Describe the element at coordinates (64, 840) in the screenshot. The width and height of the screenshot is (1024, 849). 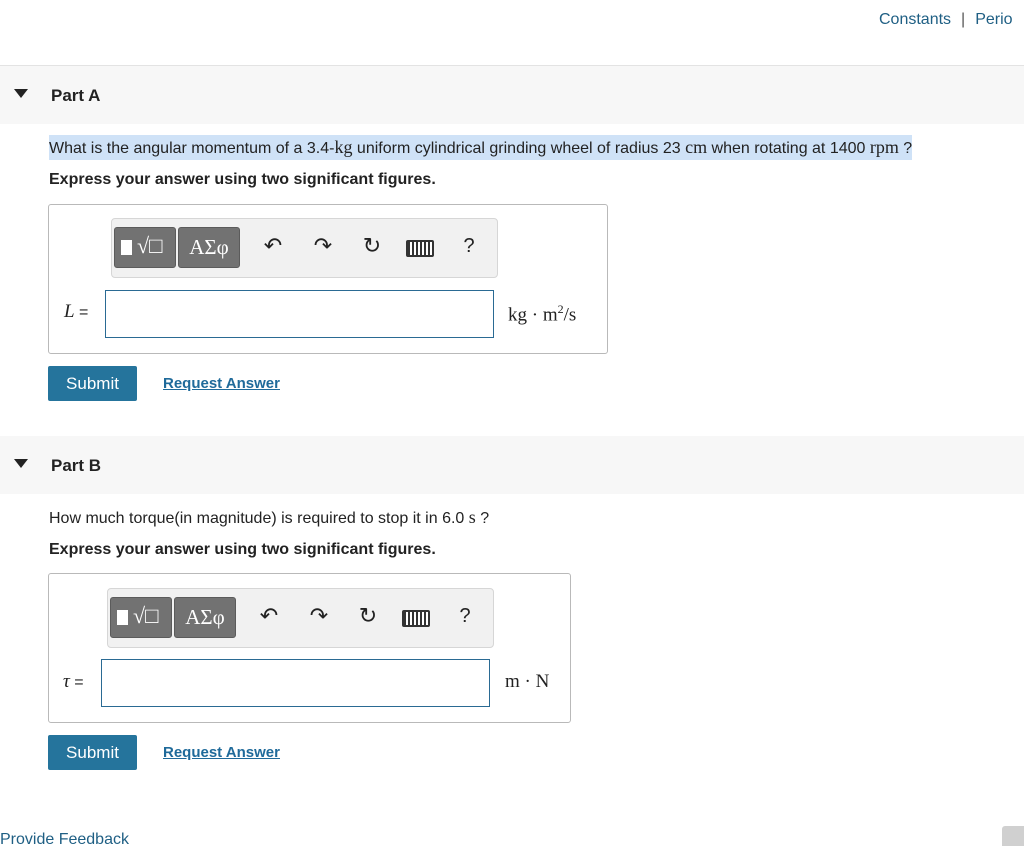
I see `provide-feedback-link: Provide Feedback` at that location.